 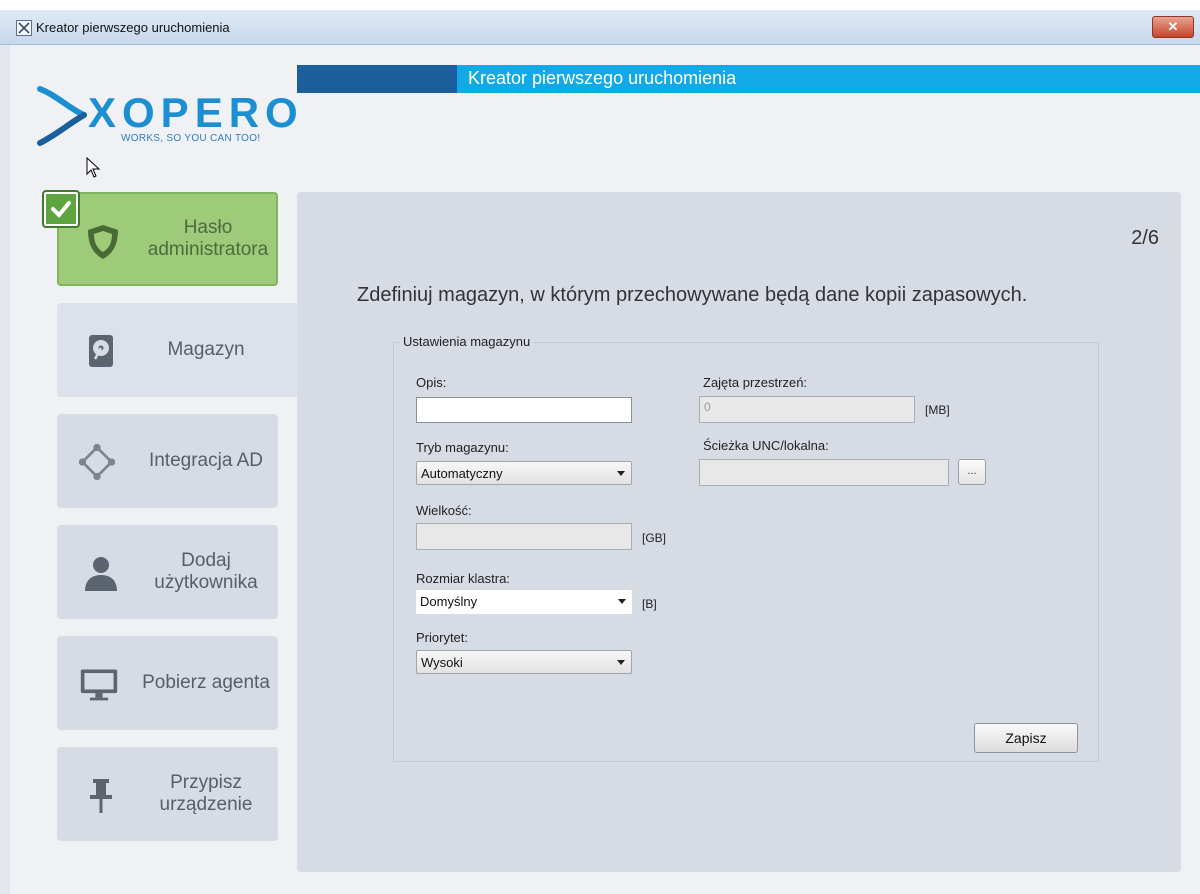 I want to click on check-icon, so click(x=61, y=209).